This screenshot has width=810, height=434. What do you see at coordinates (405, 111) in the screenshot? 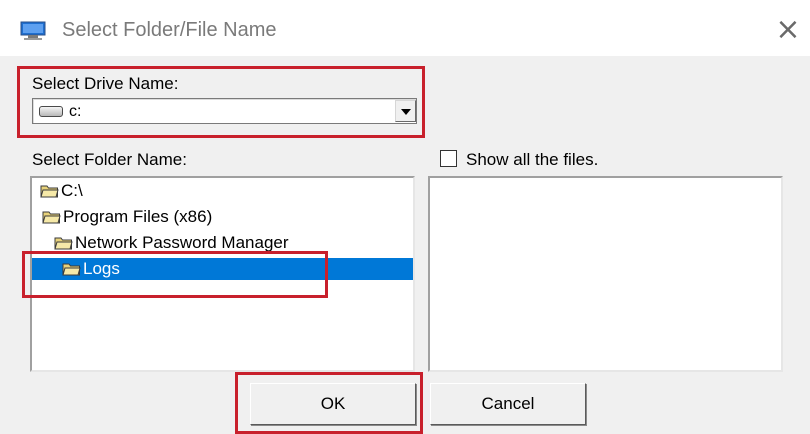
I see `chevron-down-icon` at bounding box center [405, 111].